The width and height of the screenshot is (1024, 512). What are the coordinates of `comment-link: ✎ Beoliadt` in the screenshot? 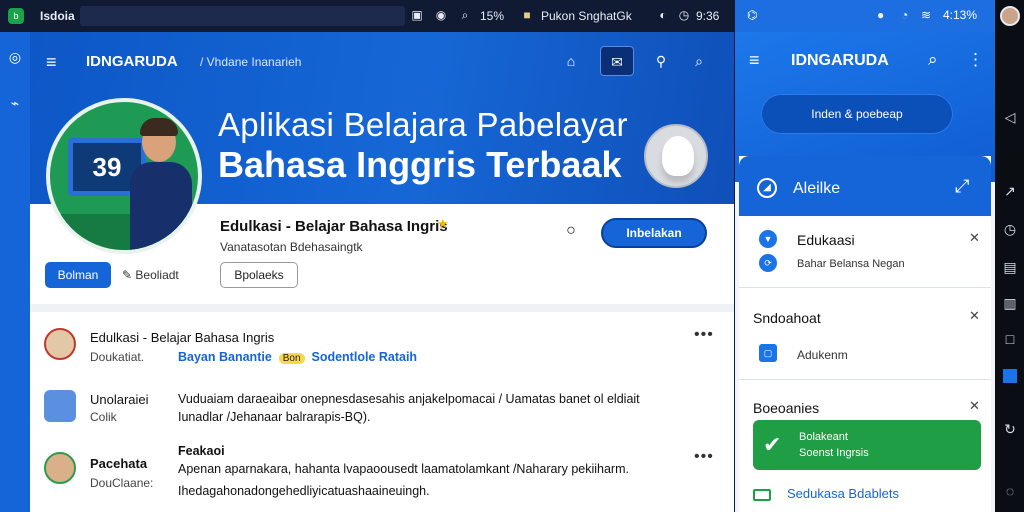 It's located at (150, 275).